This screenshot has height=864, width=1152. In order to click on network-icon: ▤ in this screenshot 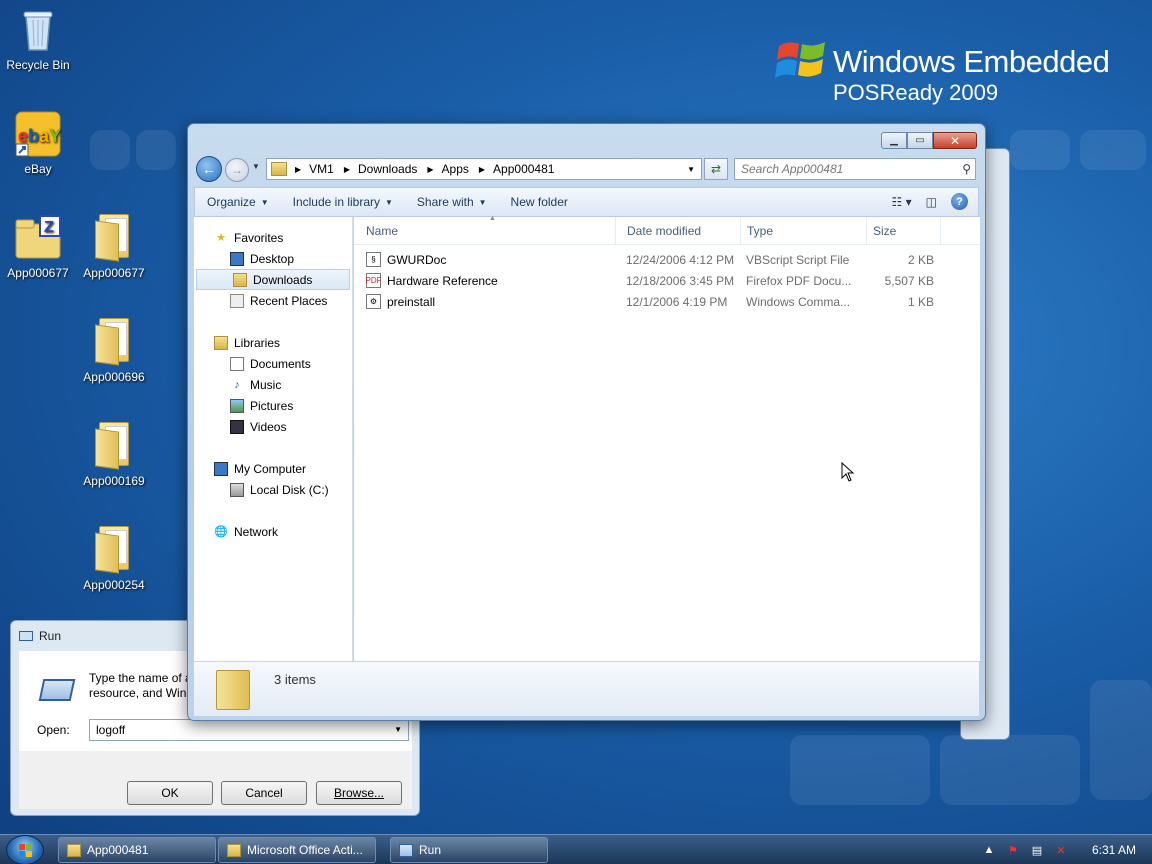, I will do `click(1037, 850)`.